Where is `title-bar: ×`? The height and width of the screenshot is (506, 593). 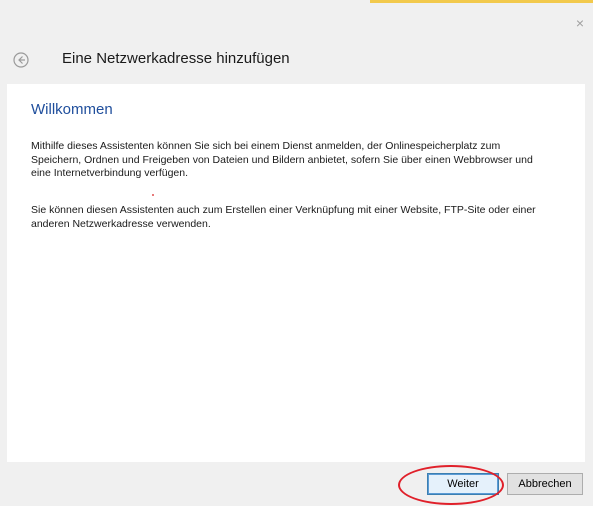
title-bar: × is located at coordinates (296, 17).